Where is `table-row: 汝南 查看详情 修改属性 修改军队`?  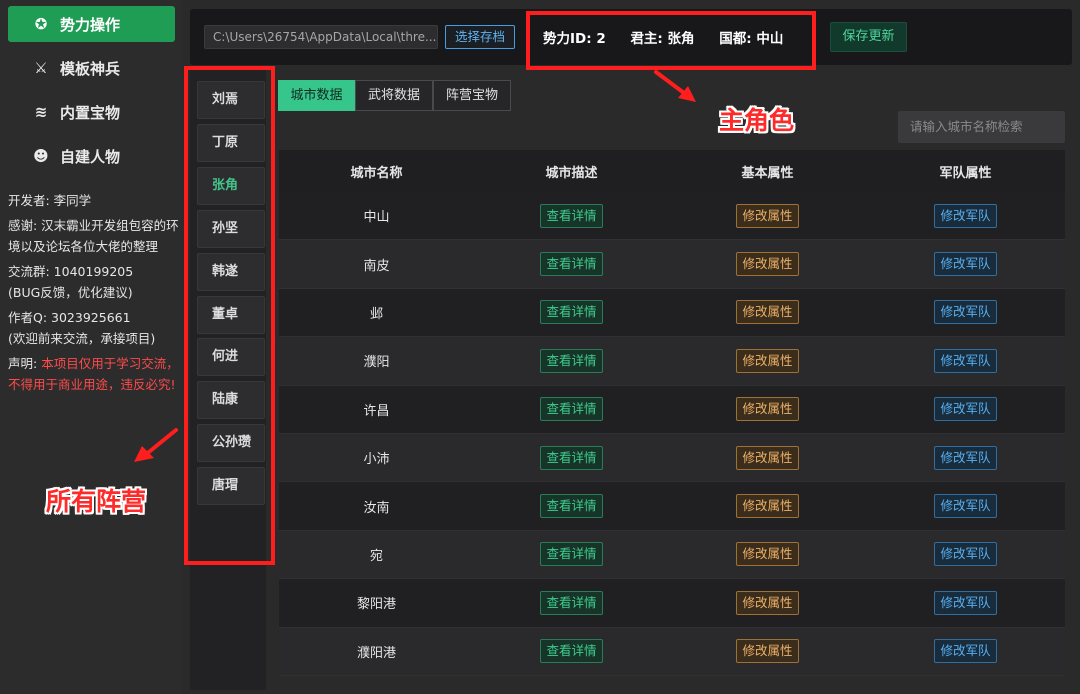
table-row: 汝南 查看详情 修改属性 修改军队 is located at coordinates (672, 506).